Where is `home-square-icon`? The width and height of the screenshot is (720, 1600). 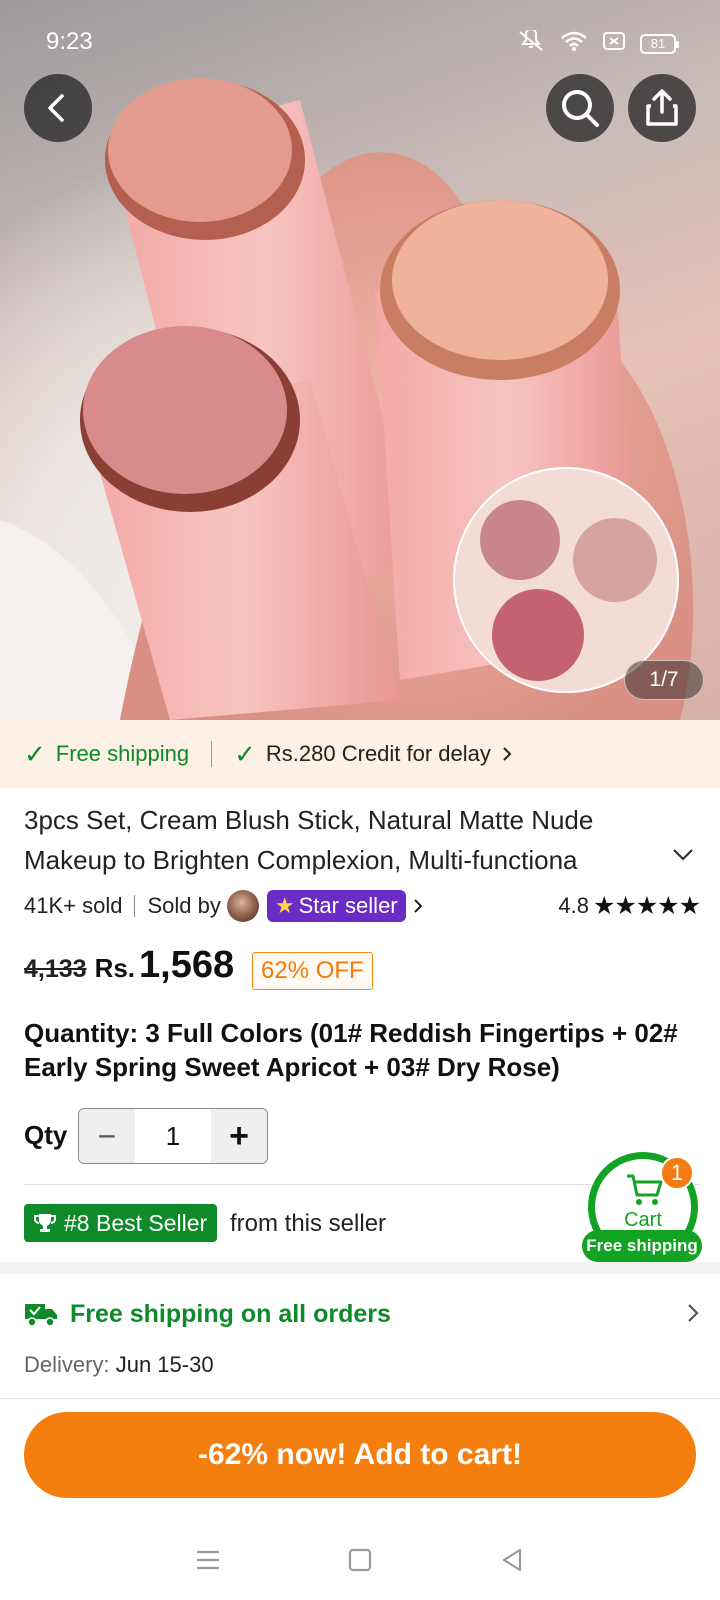
home-square-icon is located at coordinates (360, 1560).